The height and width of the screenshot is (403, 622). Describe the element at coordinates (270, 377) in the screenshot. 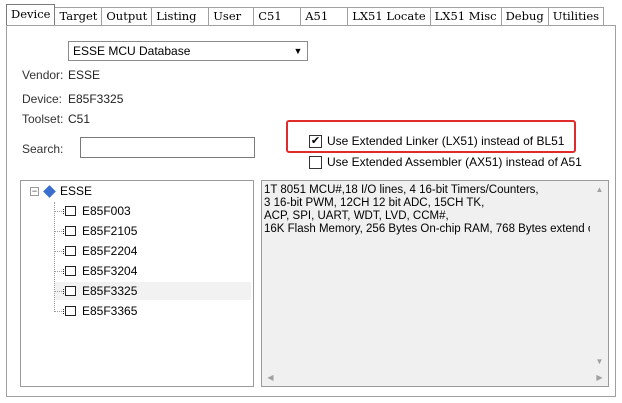

I see `scroll-left-icon: ◀` at that location.